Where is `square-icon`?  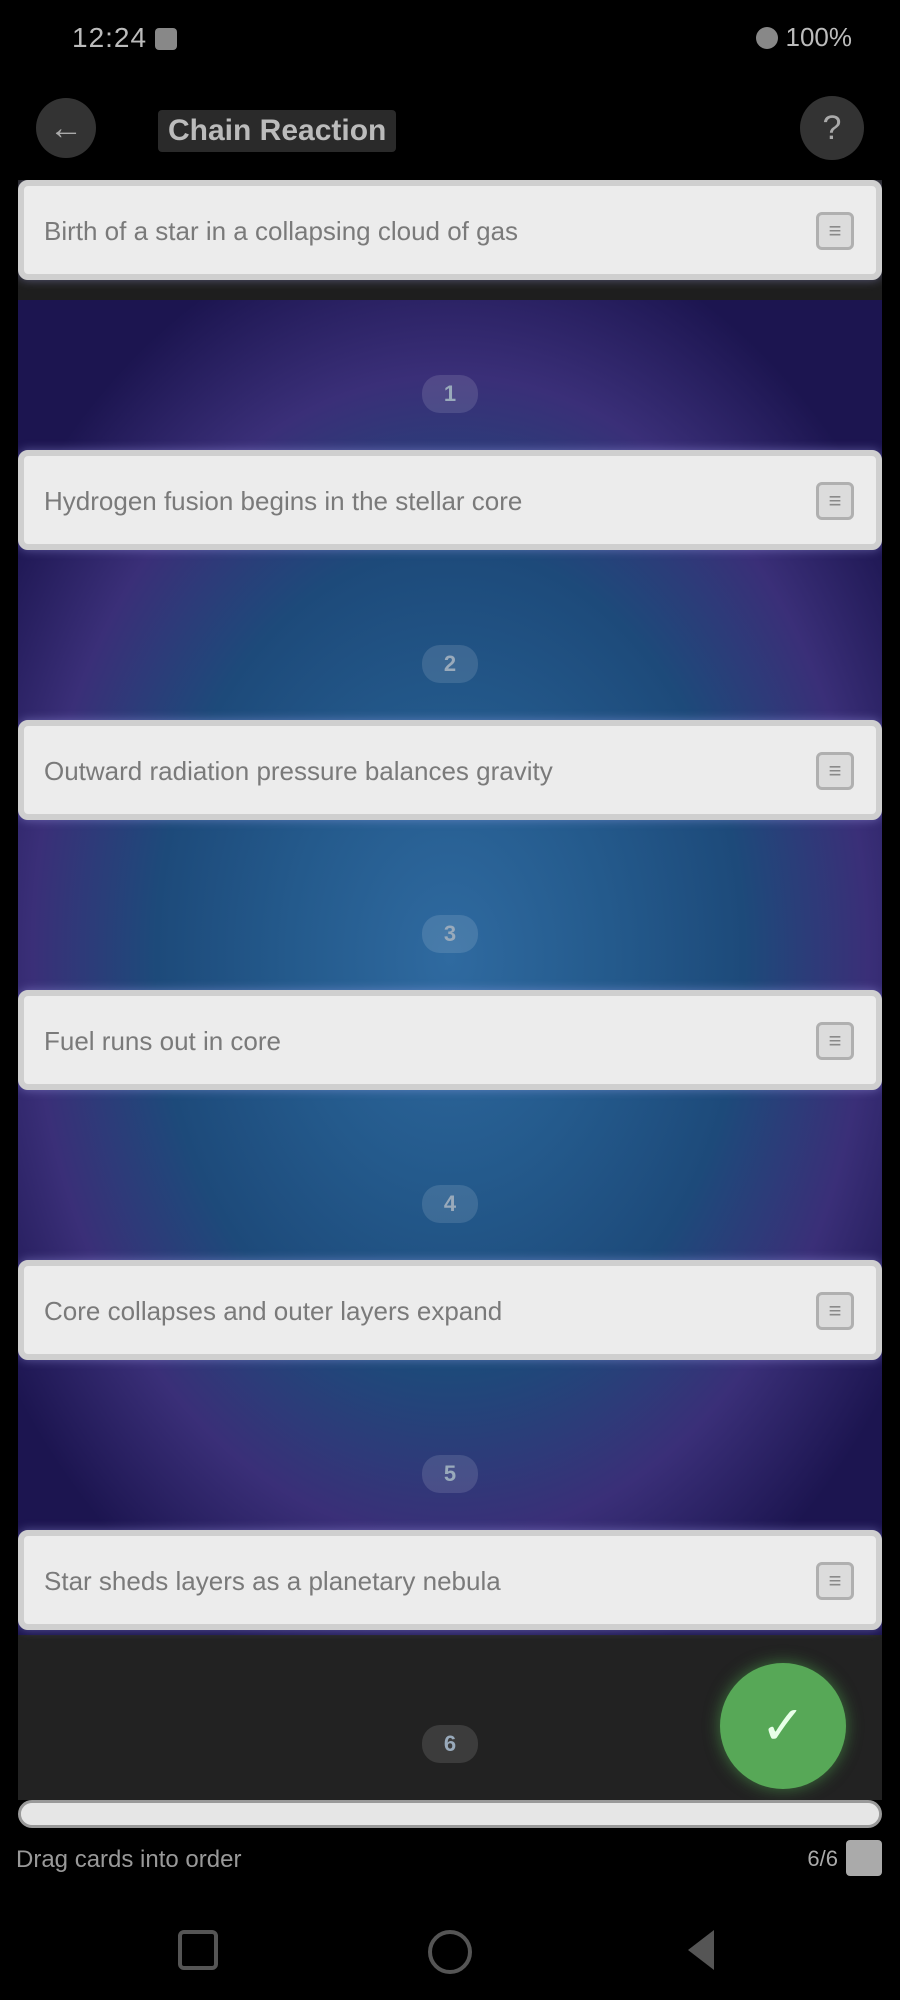
square-icon is located at coordinates (864, 1858).